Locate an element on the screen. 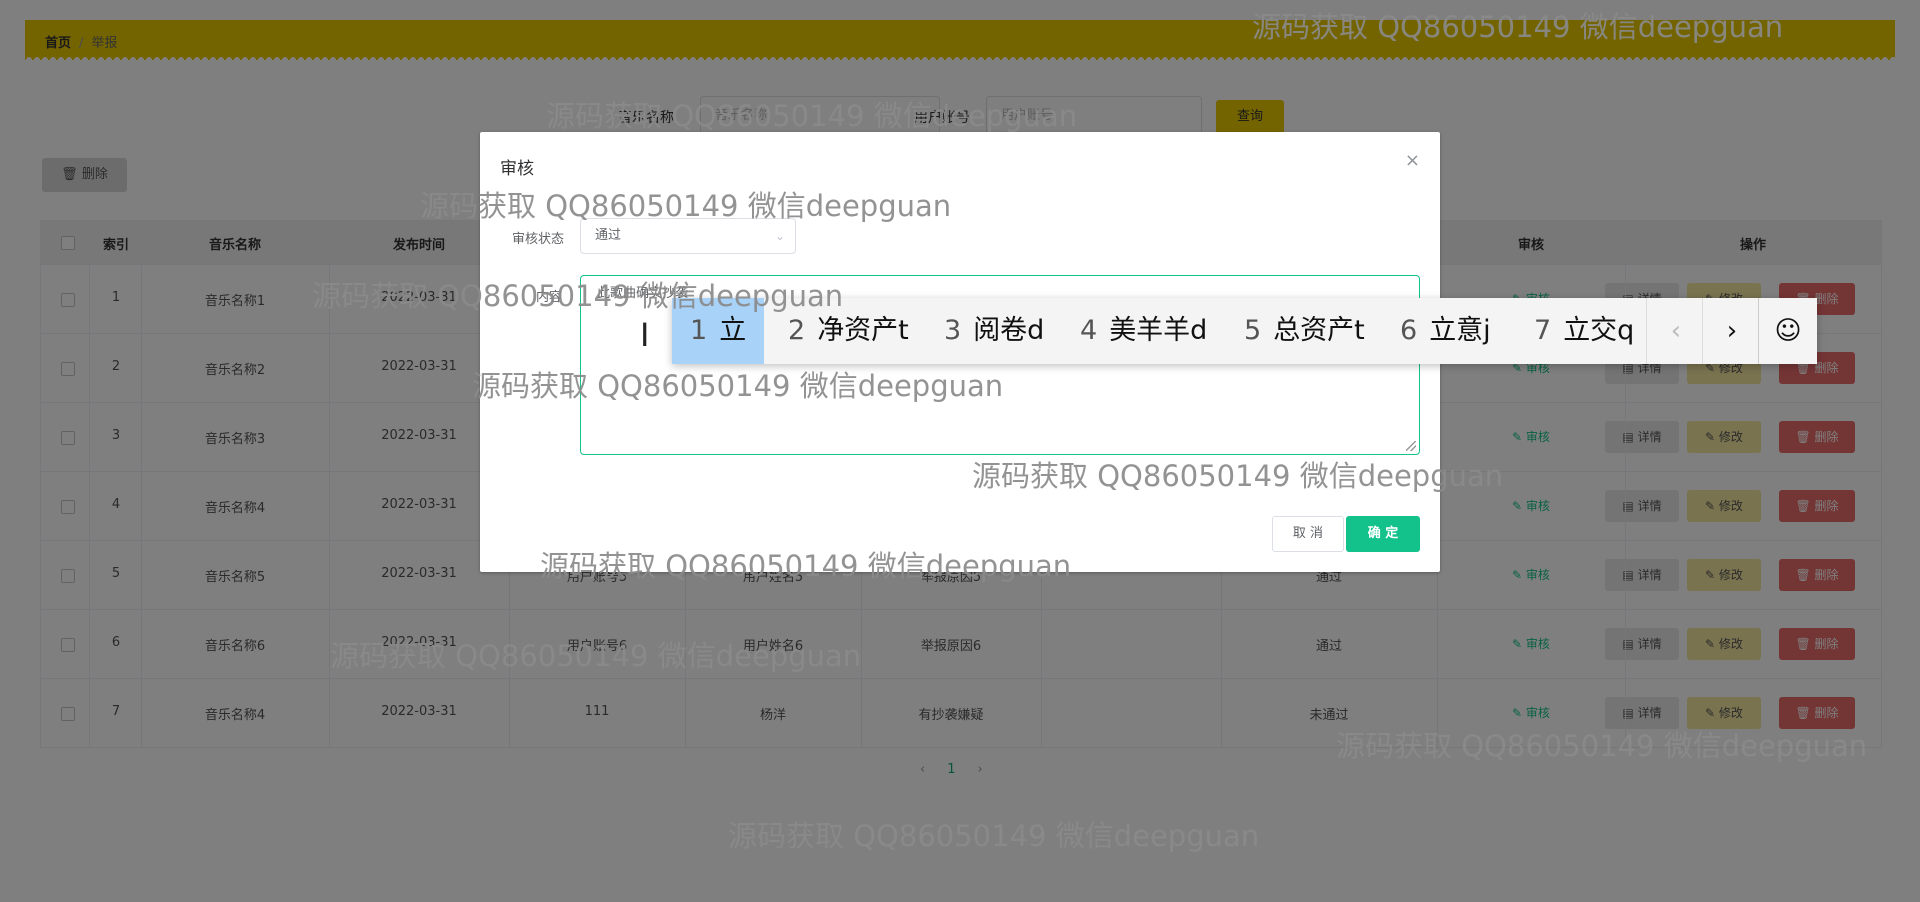 The width and height of the screenshot is (1920, 902). text-cursor-icon: I is located at coordinates (645, 335).